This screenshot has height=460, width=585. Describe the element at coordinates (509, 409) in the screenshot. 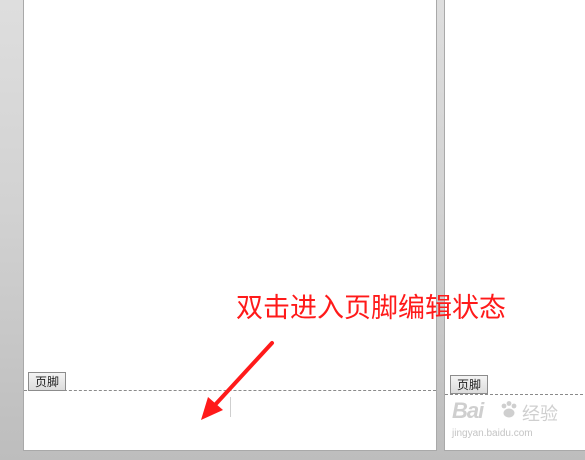

I see `paw-icon` at that location.